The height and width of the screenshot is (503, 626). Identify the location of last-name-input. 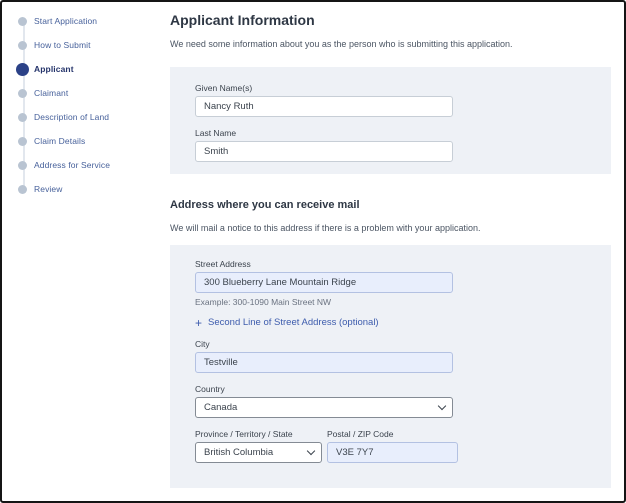
(324, 151).